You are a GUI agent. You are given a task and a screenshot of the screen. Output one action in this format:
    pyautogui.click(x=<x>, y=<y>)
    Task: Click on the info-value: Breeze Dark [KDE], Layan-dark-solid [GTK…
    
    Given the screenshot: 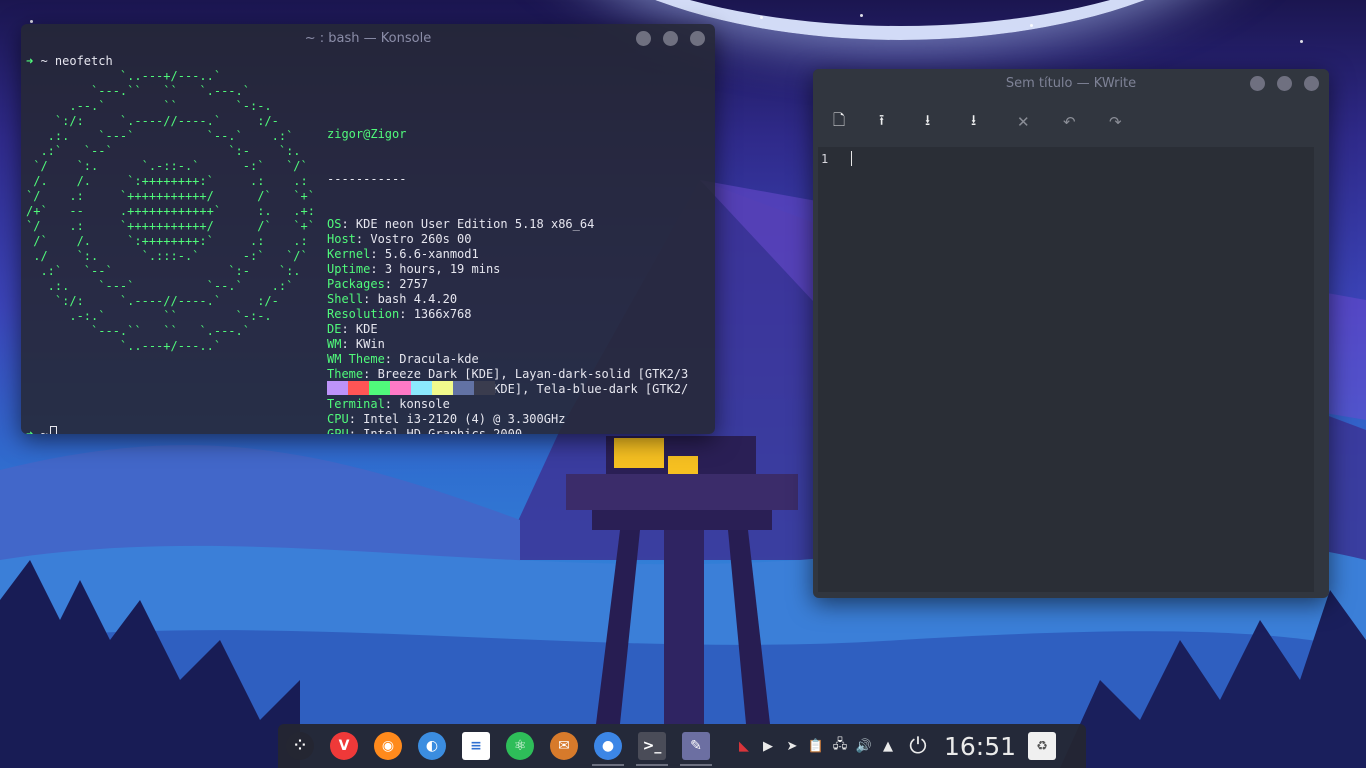 What is the action you would take?
    pyautogui.click(x=533, y=374)
    